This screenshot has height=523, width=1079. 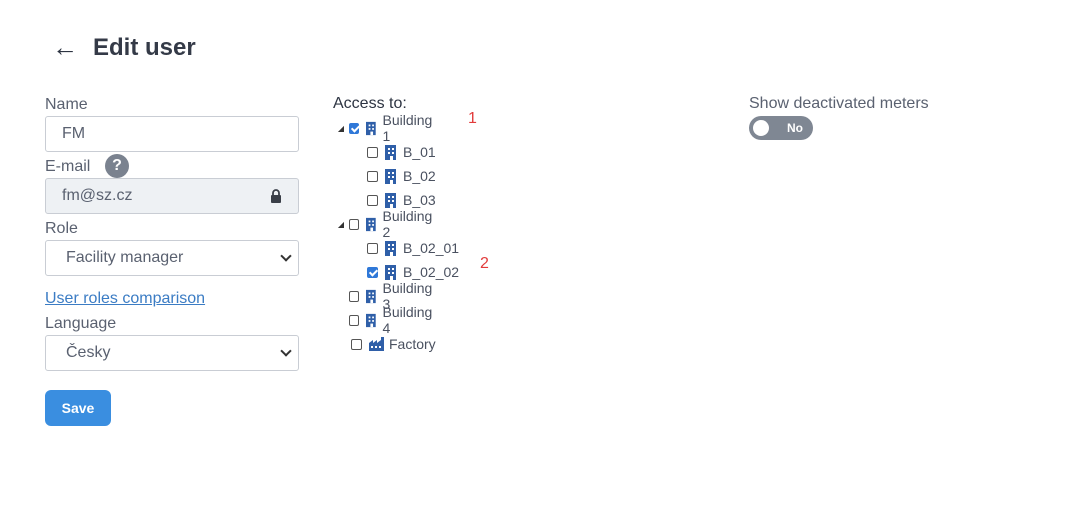 What do you see at coordinates (172, 196) in the screenshot?
I see `email-field: fm@sz.cz` at bounding box center [172, 196].